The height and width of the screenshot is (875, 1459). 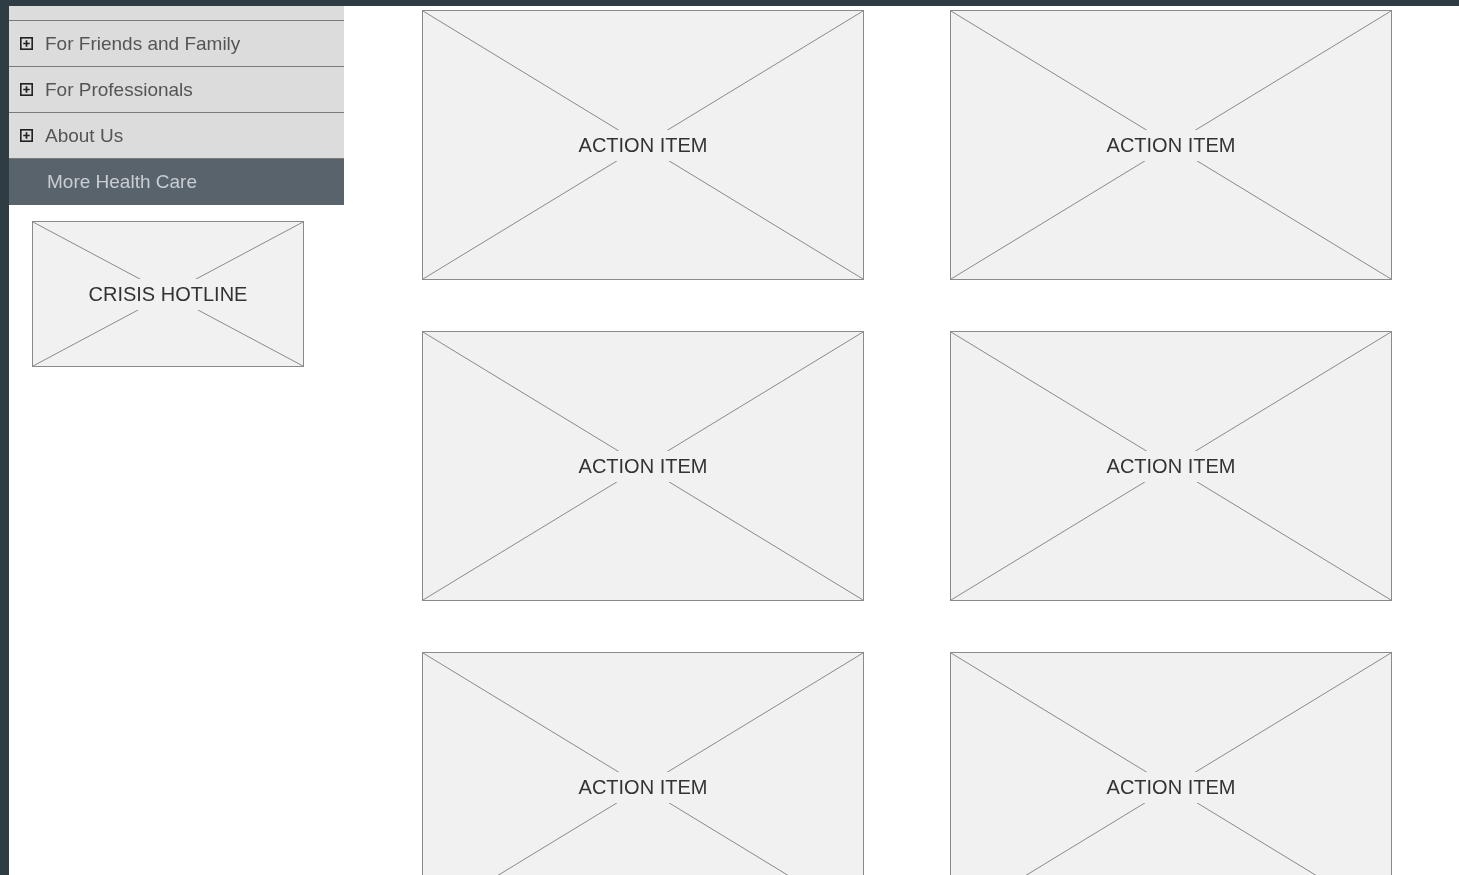 What do you see at coordinates (176, 44) in the screenshot?
I see `sidebar-menu-item: For Friends and Family` at bounding box center [176, 44].